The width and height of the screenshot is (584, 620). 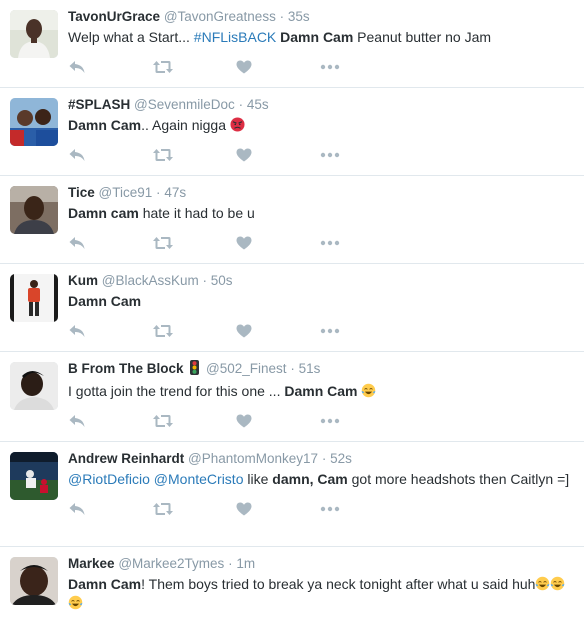 I want to click on user-handle: @PhantomMonkey17, so click(x=253, y=458).